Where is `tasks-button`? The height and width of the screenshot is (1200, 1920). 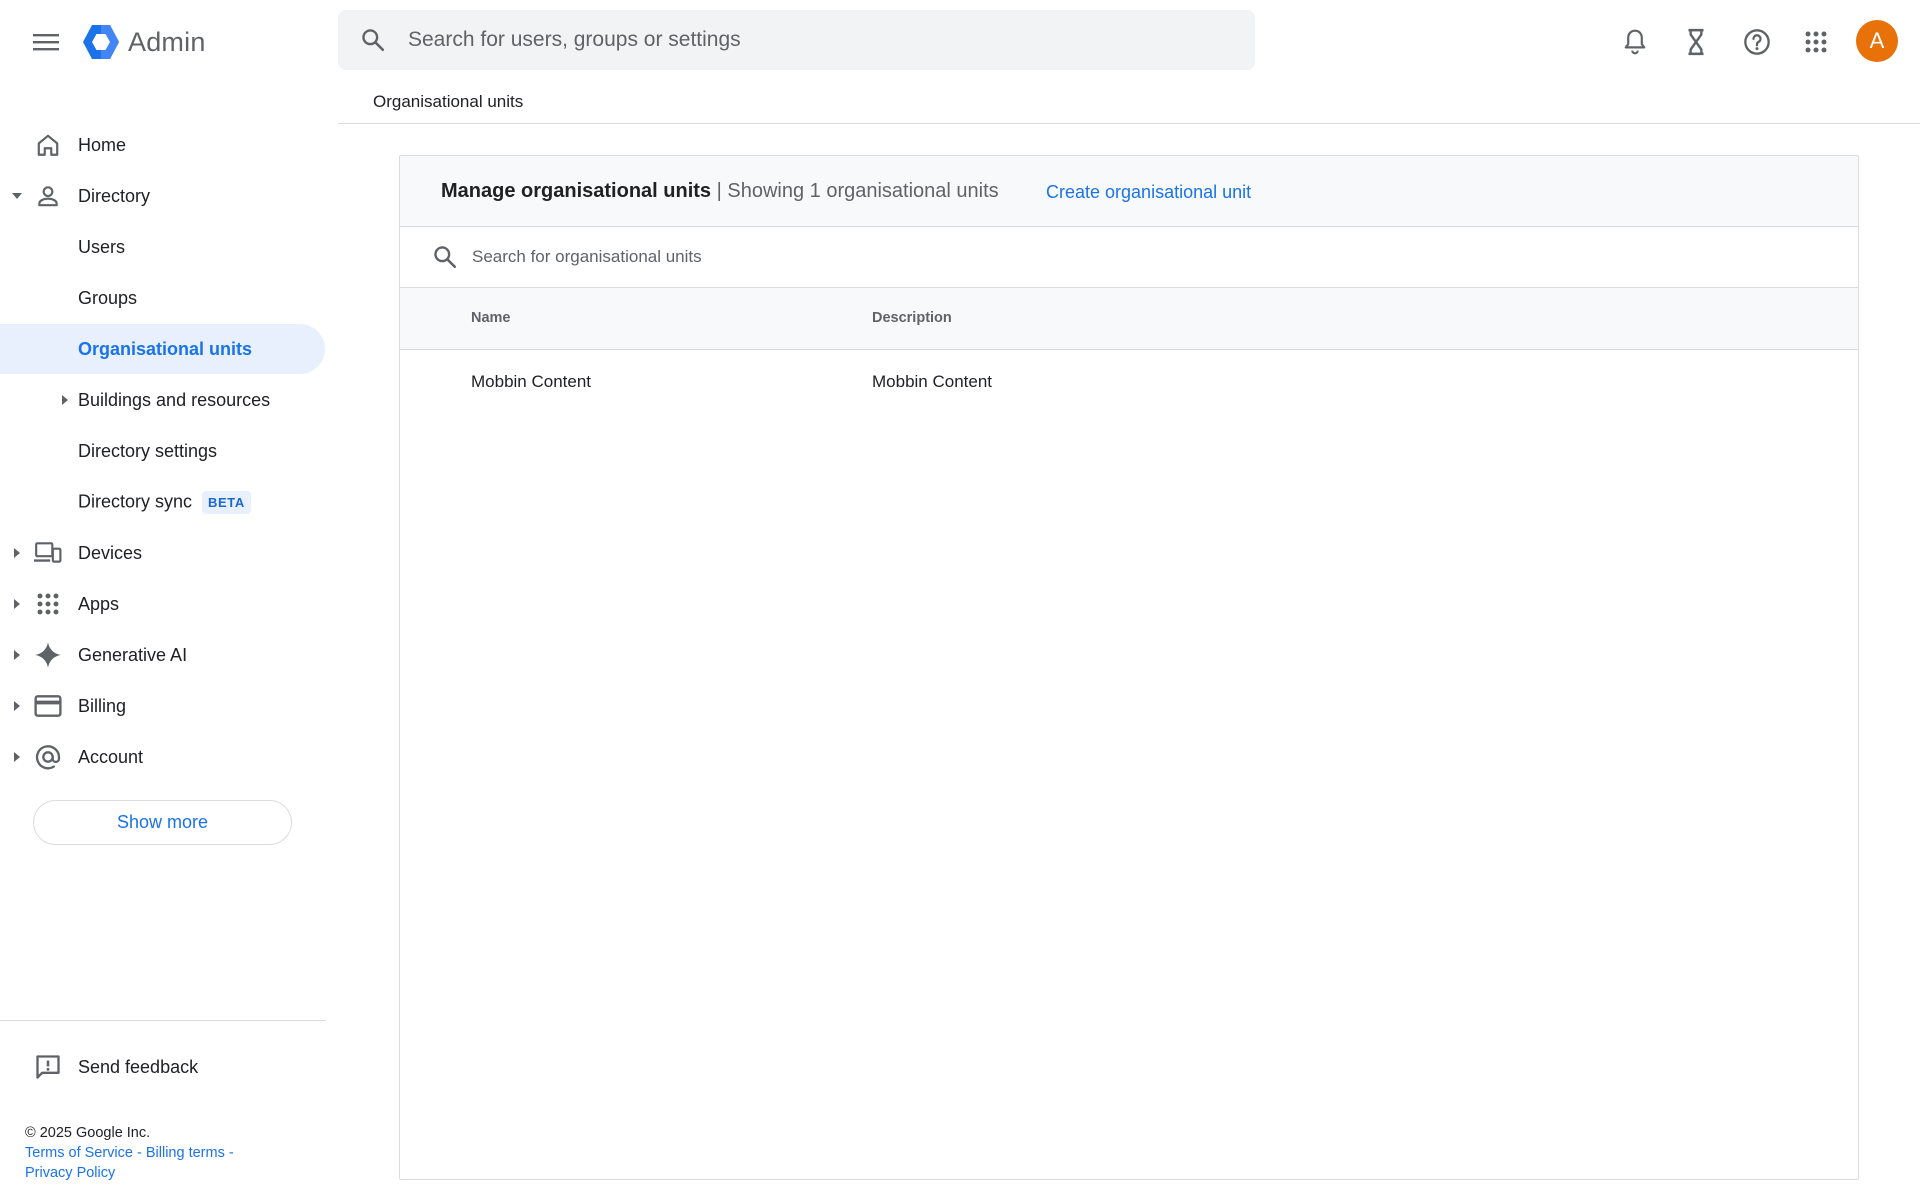 tasks-button is located at coordinates (1696, 42).